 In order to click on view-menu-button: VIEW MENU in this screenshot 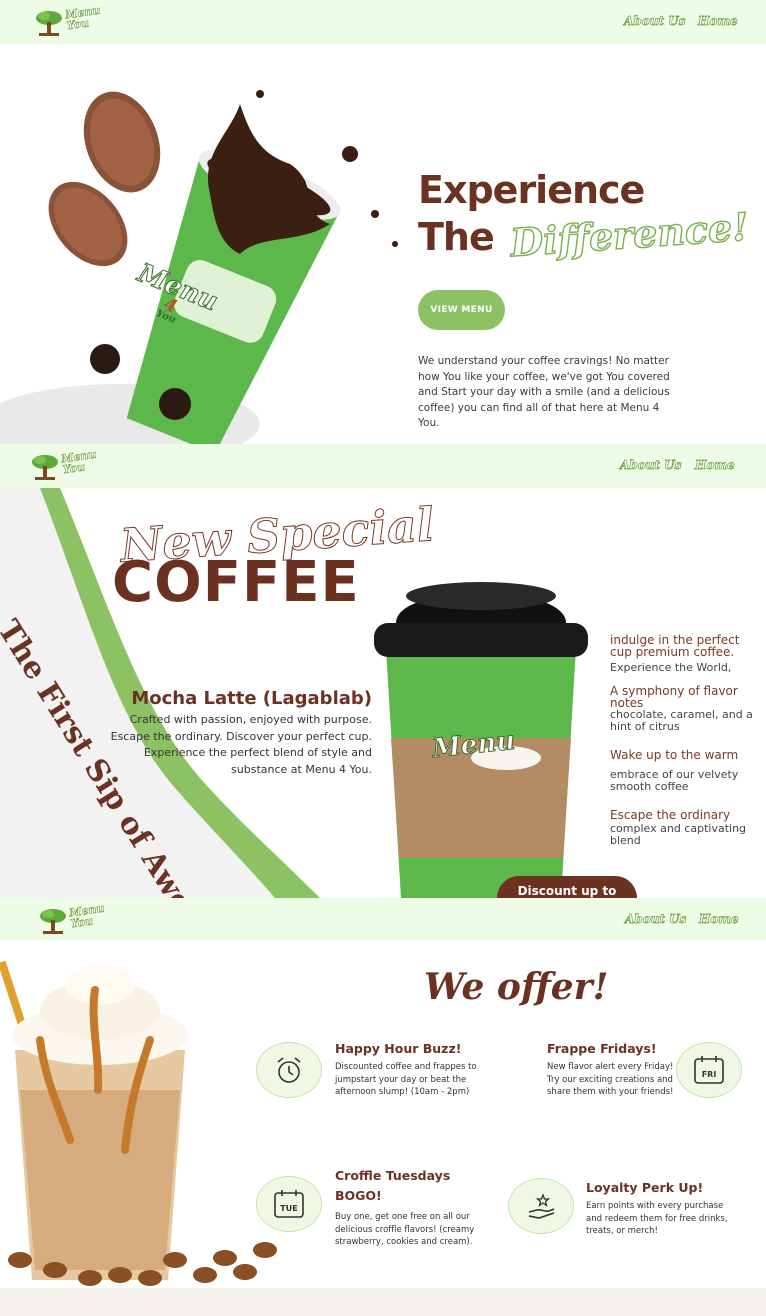, I will do `click(461, 310)`.